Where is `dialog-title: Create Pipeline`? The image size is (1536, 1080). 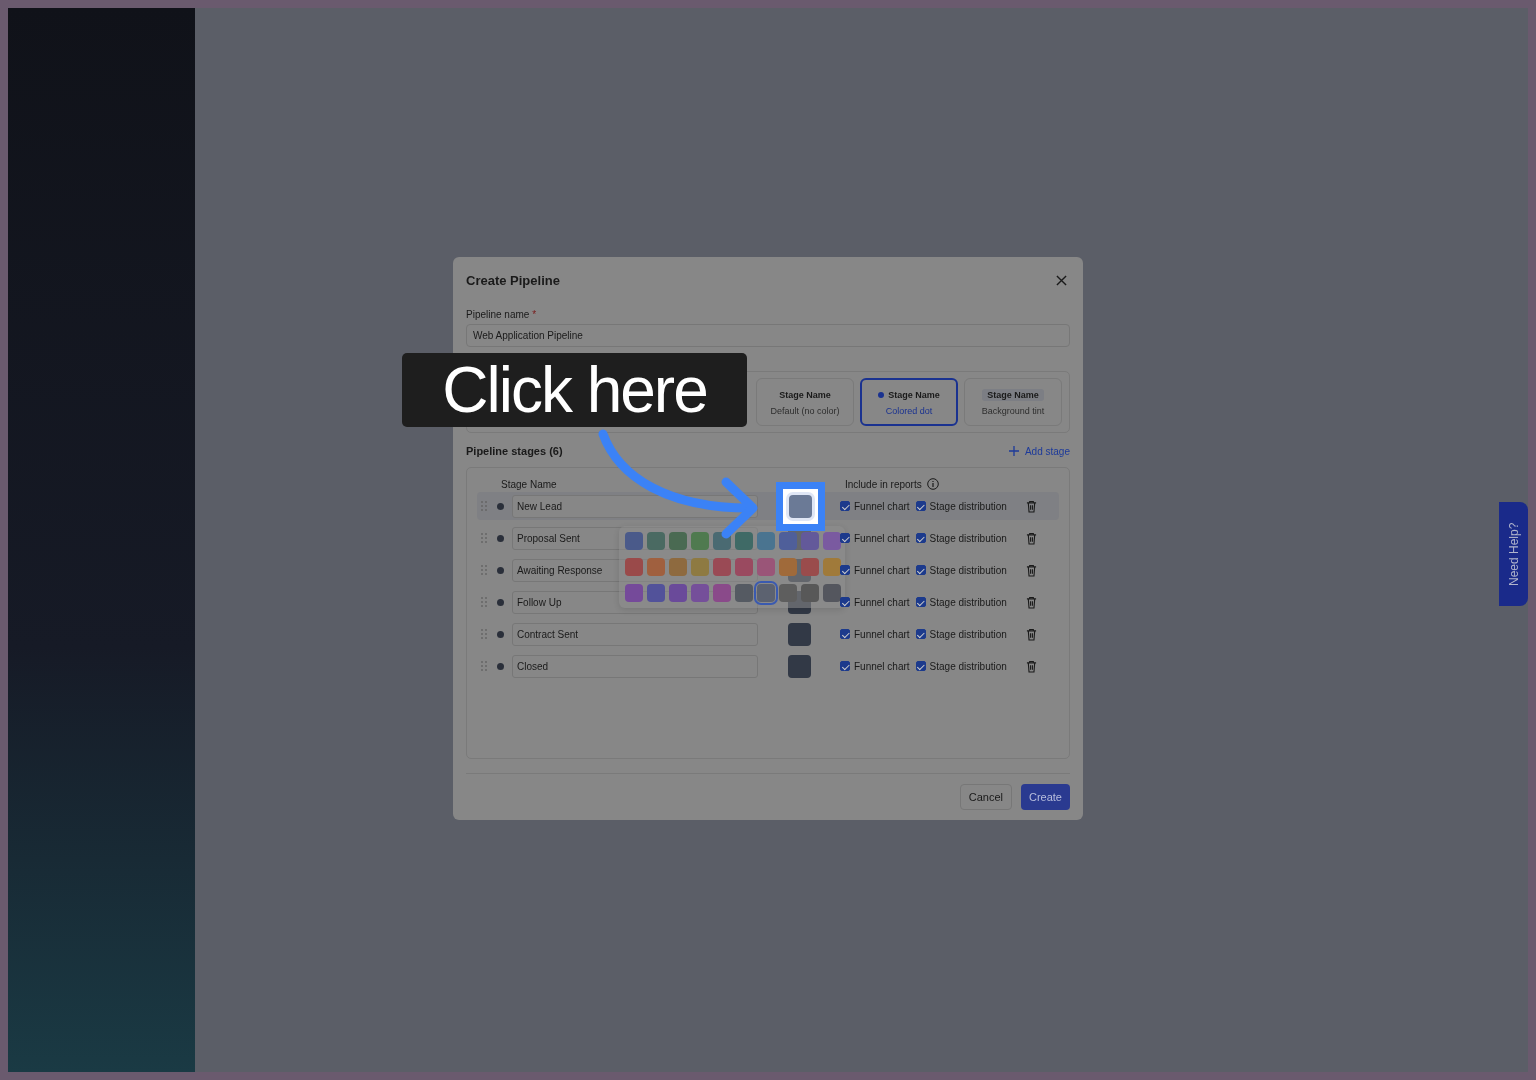 dialog-title: Create Pipeline is located at coordinates (513, 280).